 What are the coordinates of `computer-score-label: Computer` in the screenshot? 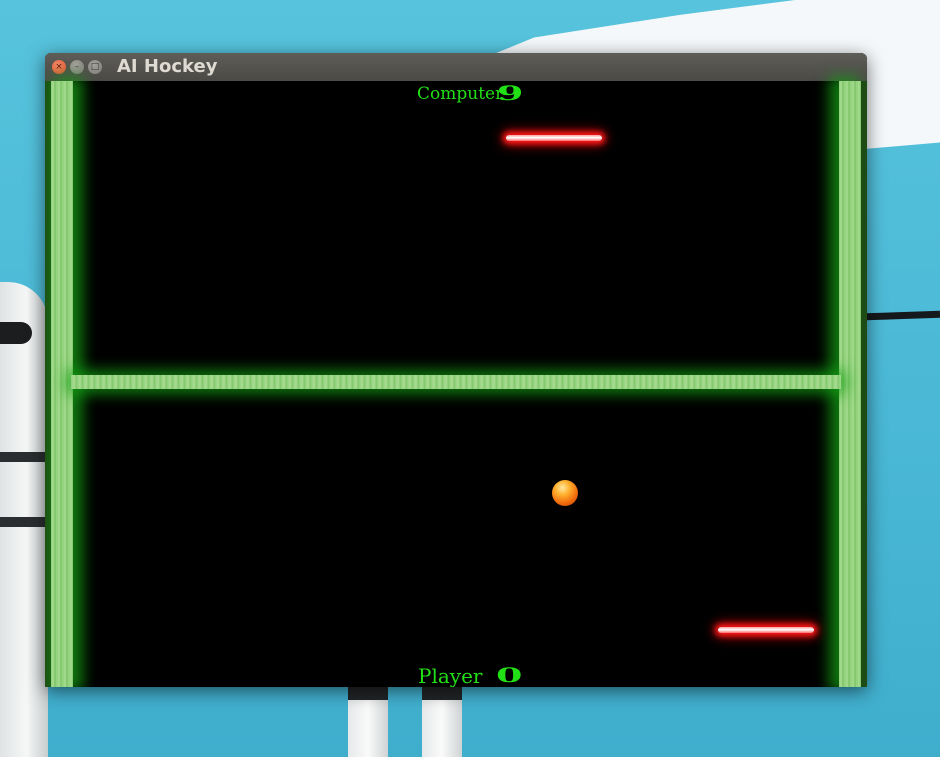 It's located at (460, 94).